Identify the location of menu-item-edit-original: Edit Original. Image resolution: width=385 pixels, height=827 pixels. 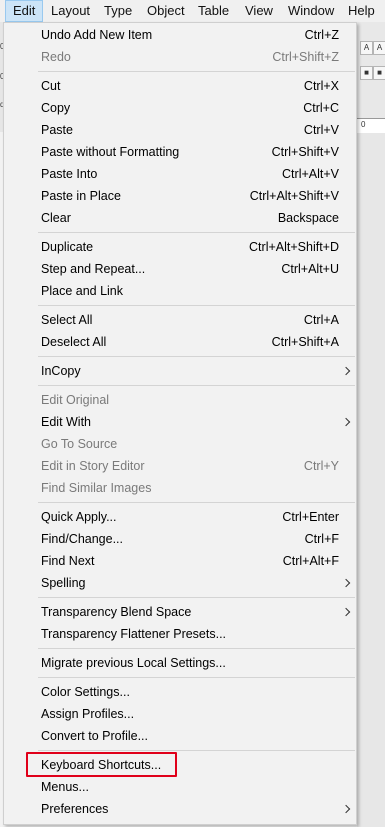
(180, 400).